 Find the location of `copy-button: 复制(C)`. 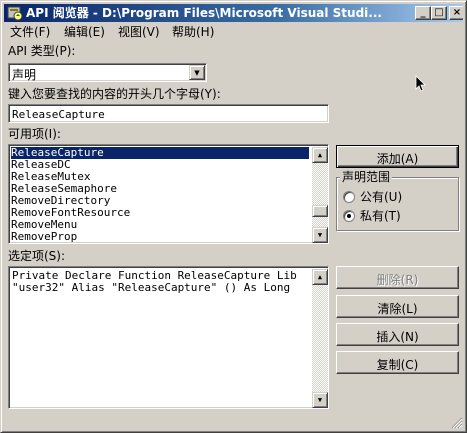

copy-button: 复制(C) is located at coordinates (397, 362).